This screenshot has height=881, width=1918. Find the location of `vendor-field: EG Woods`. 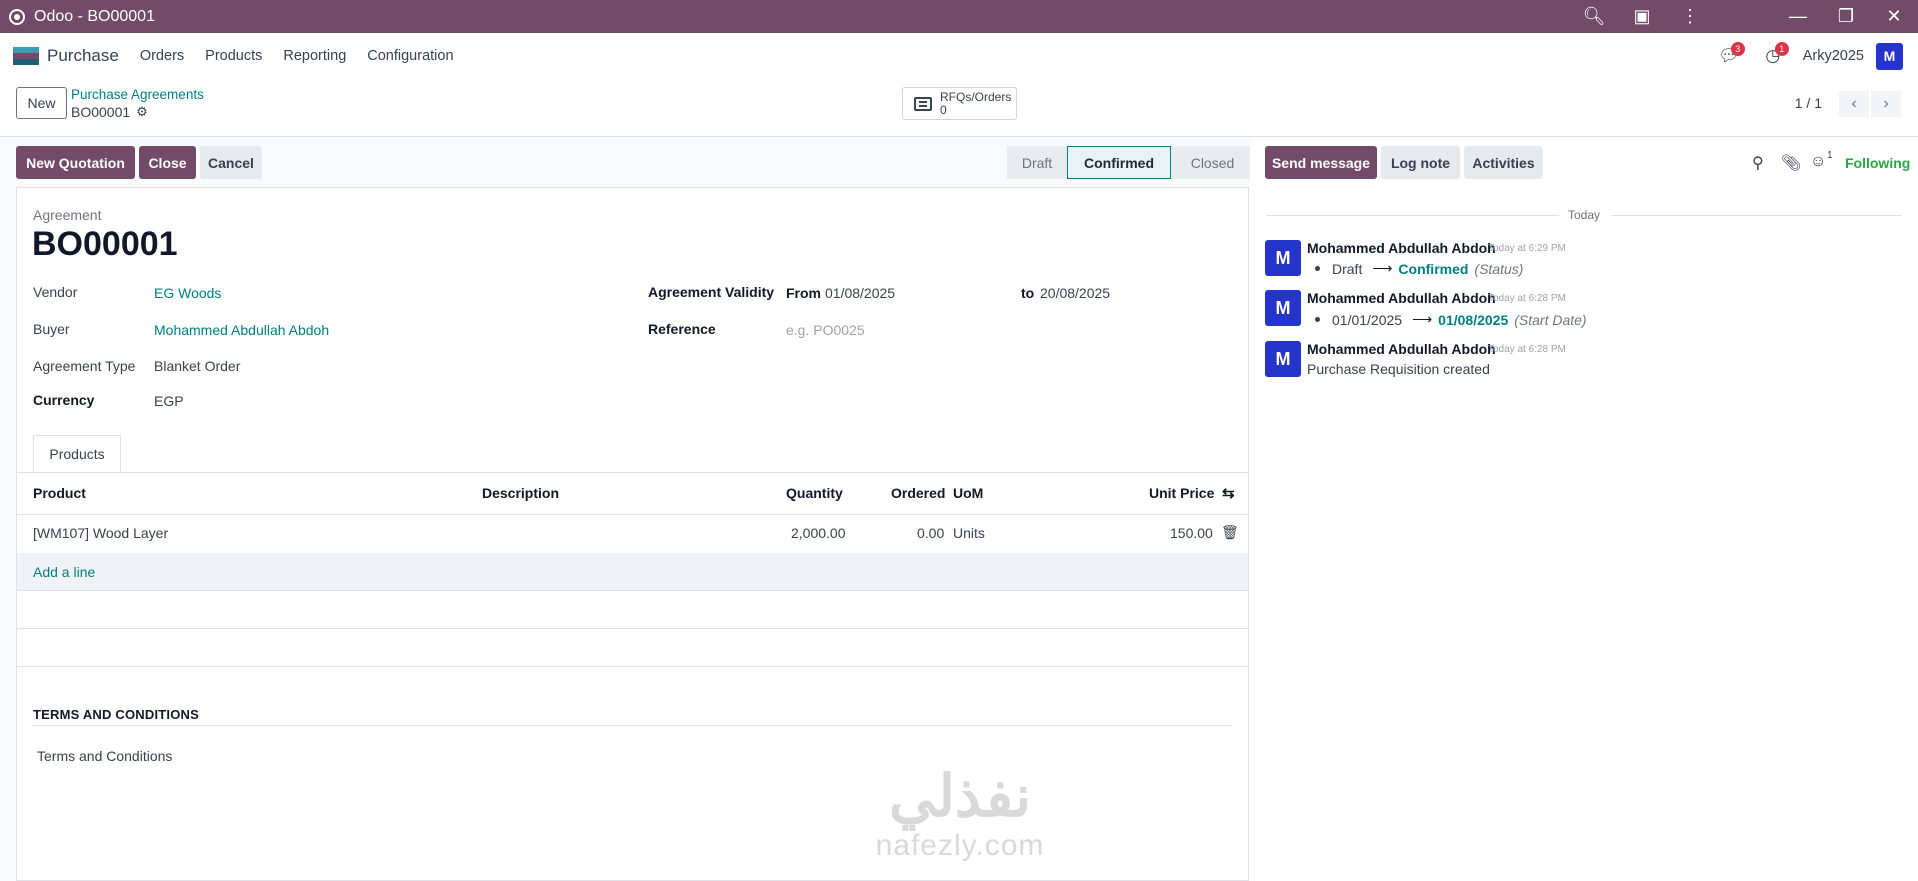

vendor-field: EG Woods is located at coordinates (187, 293).